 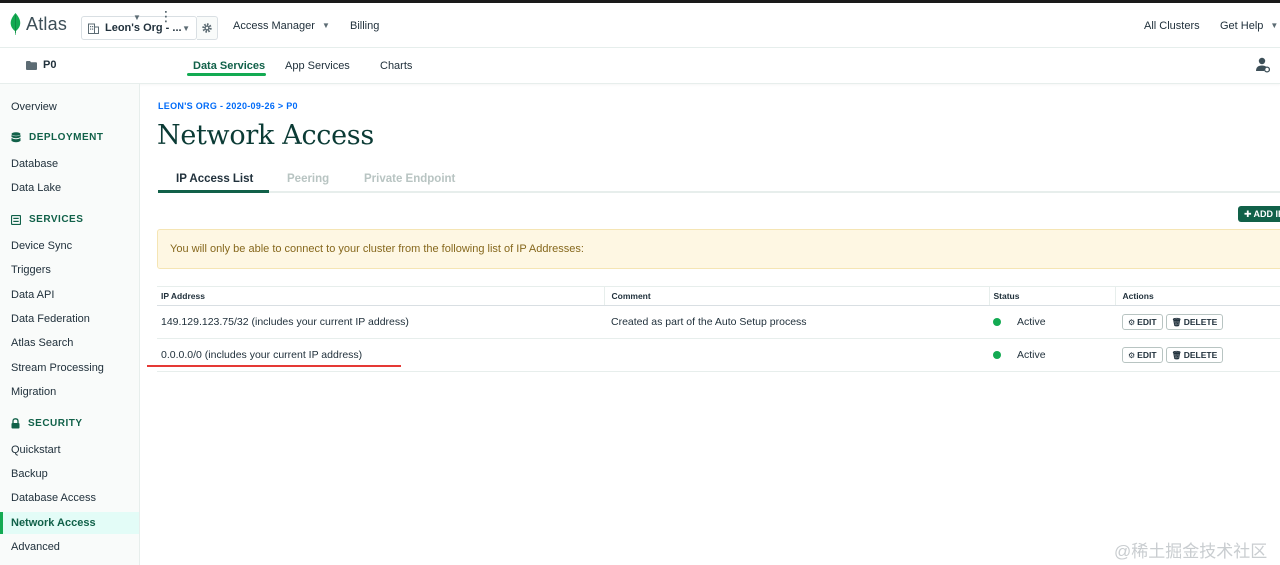 I want to click on add-ip-label: ADD IP, so click(x=1266, y=214).